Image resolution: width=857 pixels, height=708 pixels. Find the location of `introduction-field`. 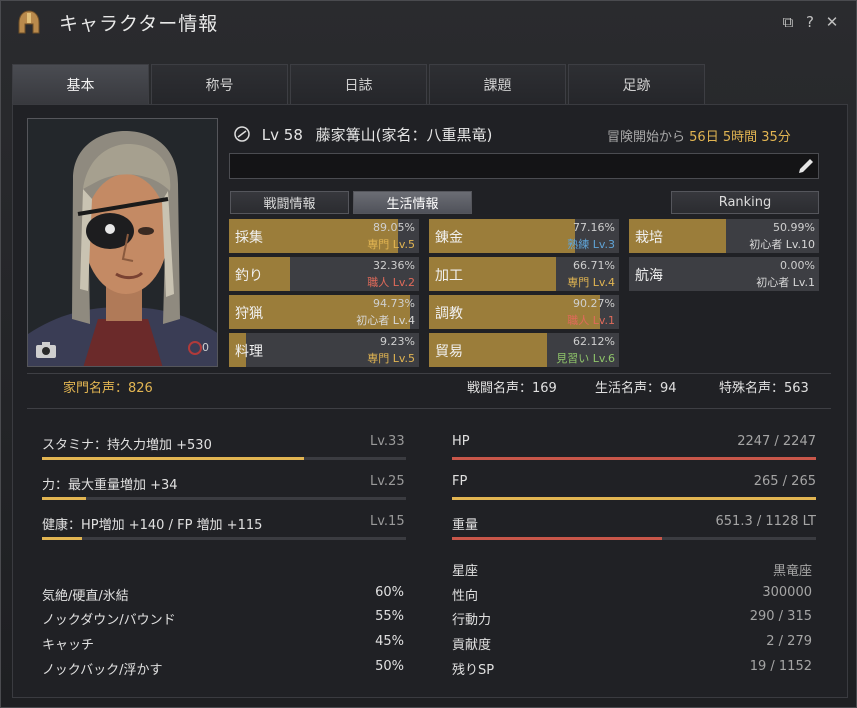

introduction-field is located at coordinates (524, 166).